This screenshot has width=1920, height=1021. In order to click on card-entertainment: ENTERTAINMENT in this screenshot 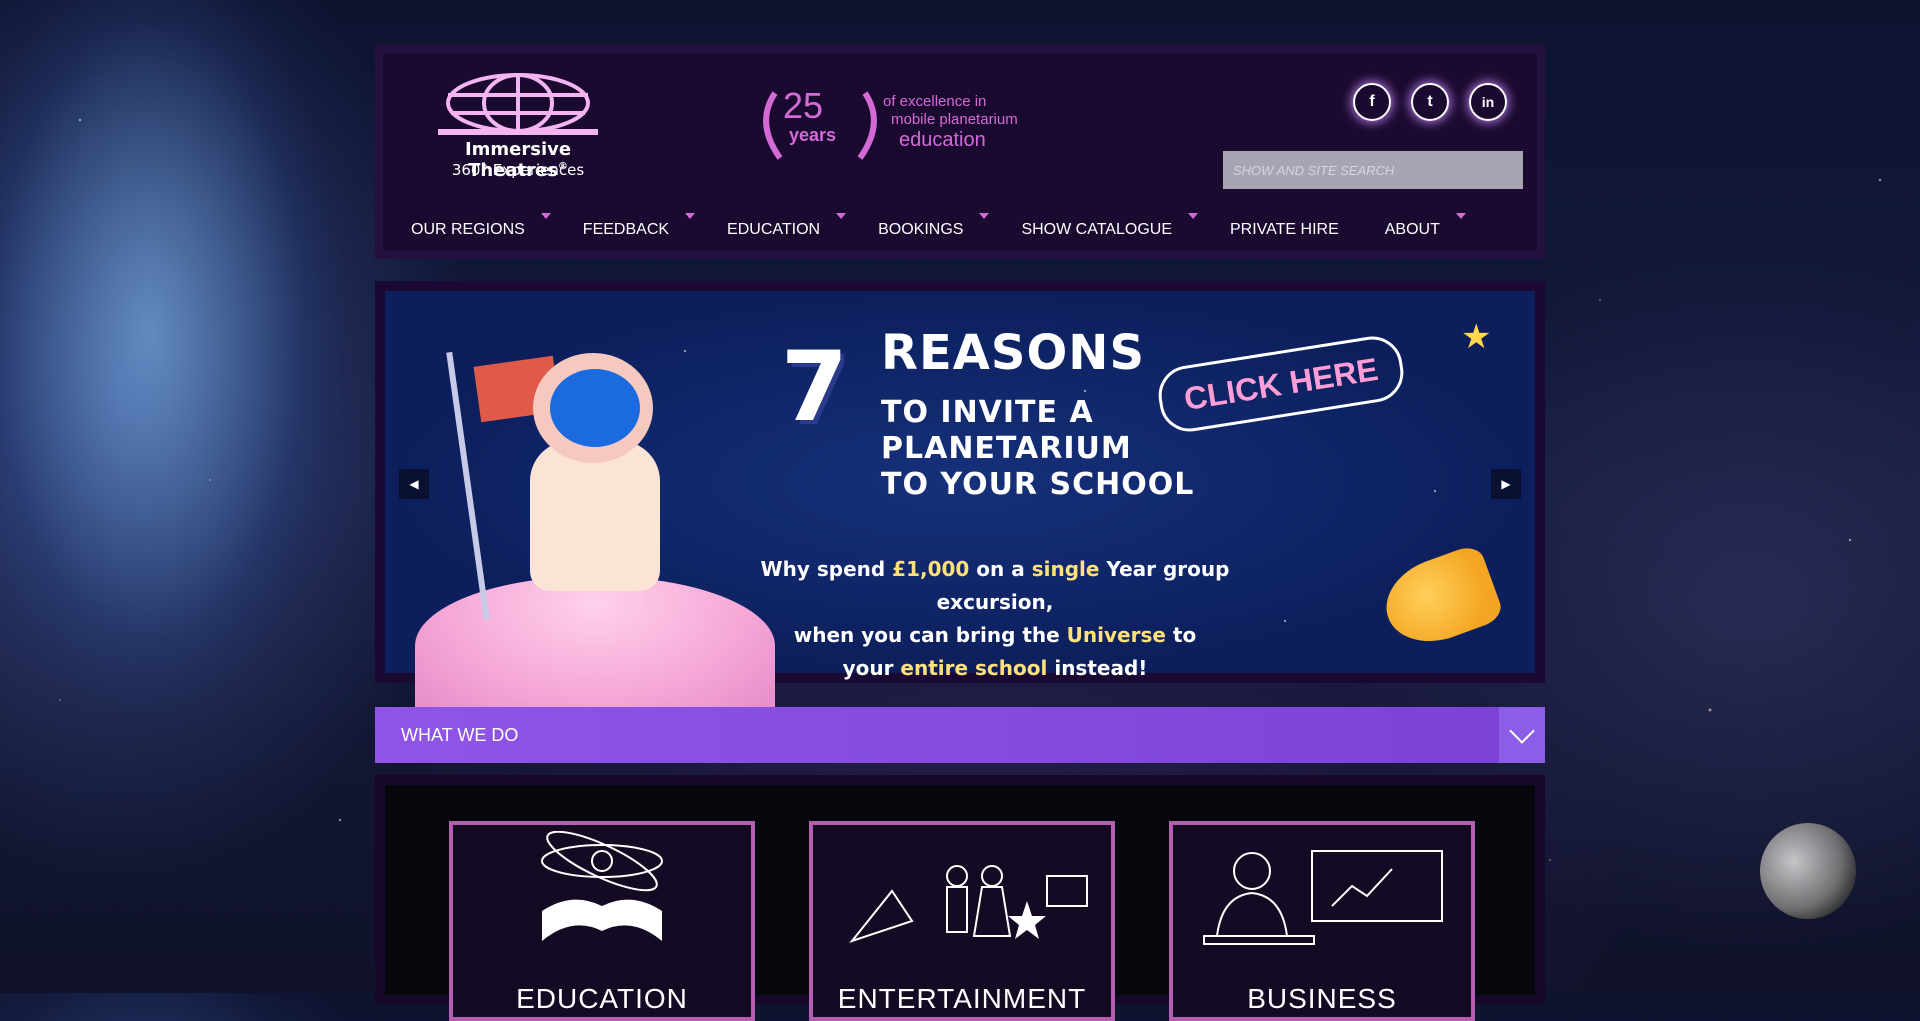, I will do `click(962, 921)`.